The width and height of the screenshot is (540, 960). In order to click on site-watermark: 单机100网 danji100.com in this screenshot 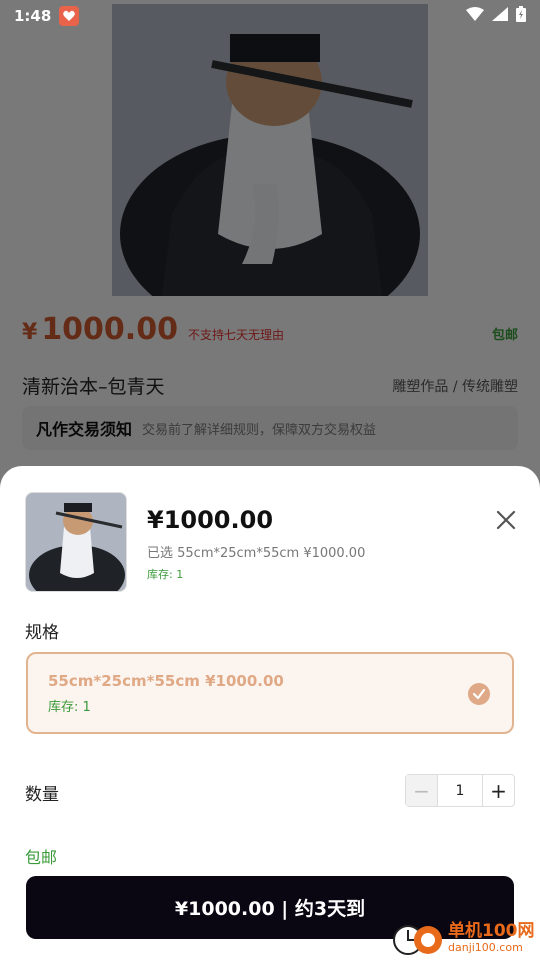, I will do `click(462, 938)`.